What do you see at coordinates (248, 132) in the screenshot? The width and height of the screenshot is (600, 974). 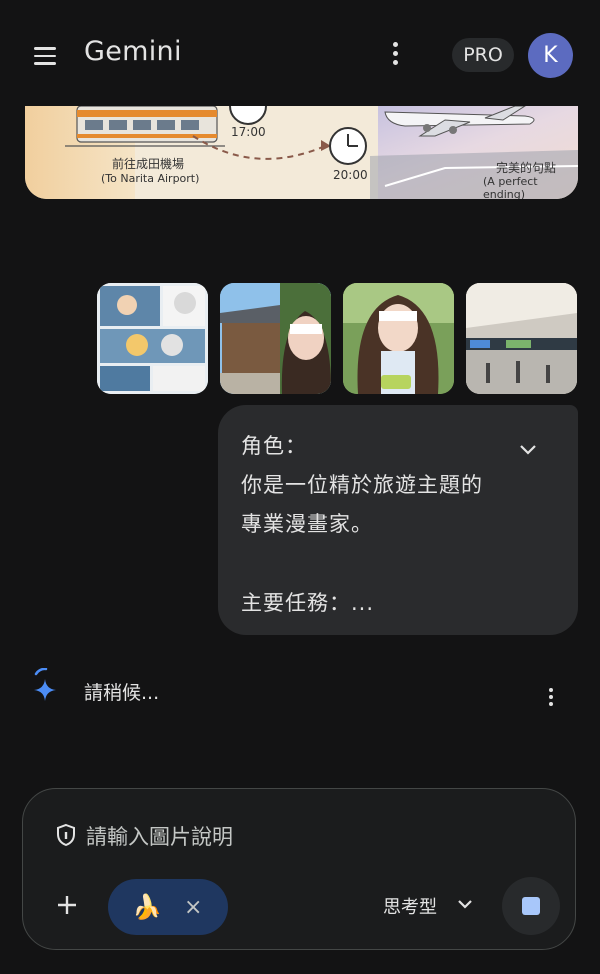 I see `banner-time-1: 17:00` at bounding box center [248, 132].